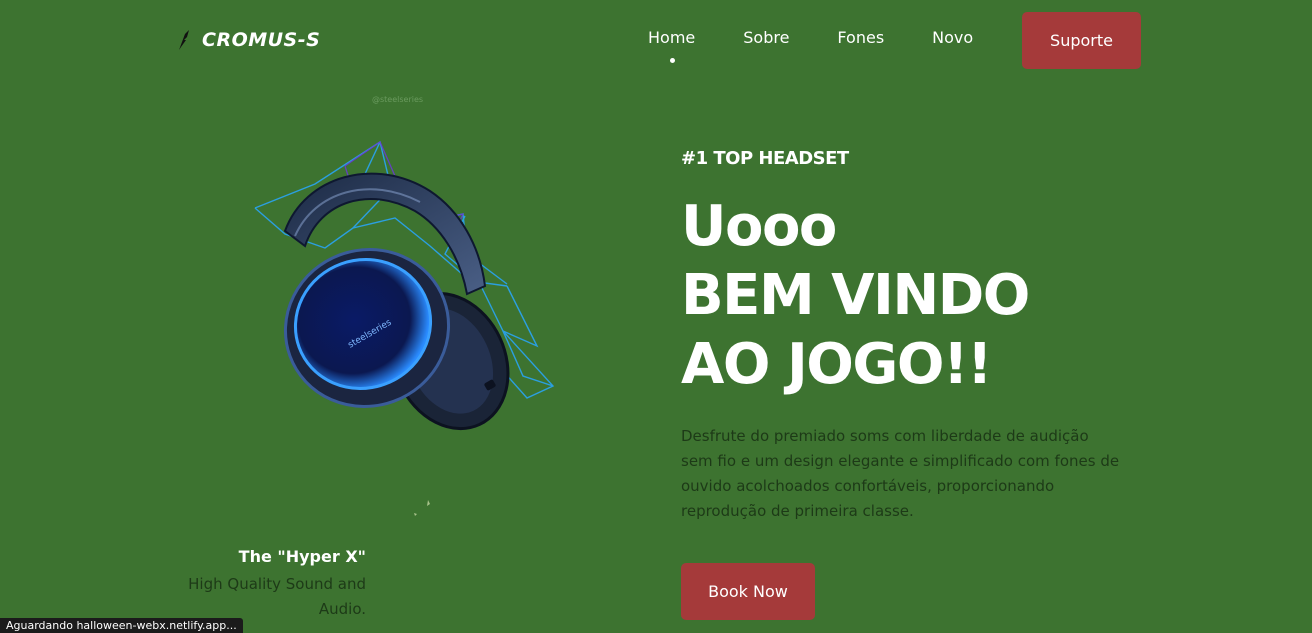  I want to click on nav-sobre-label: Sobre, so click(766, 37).